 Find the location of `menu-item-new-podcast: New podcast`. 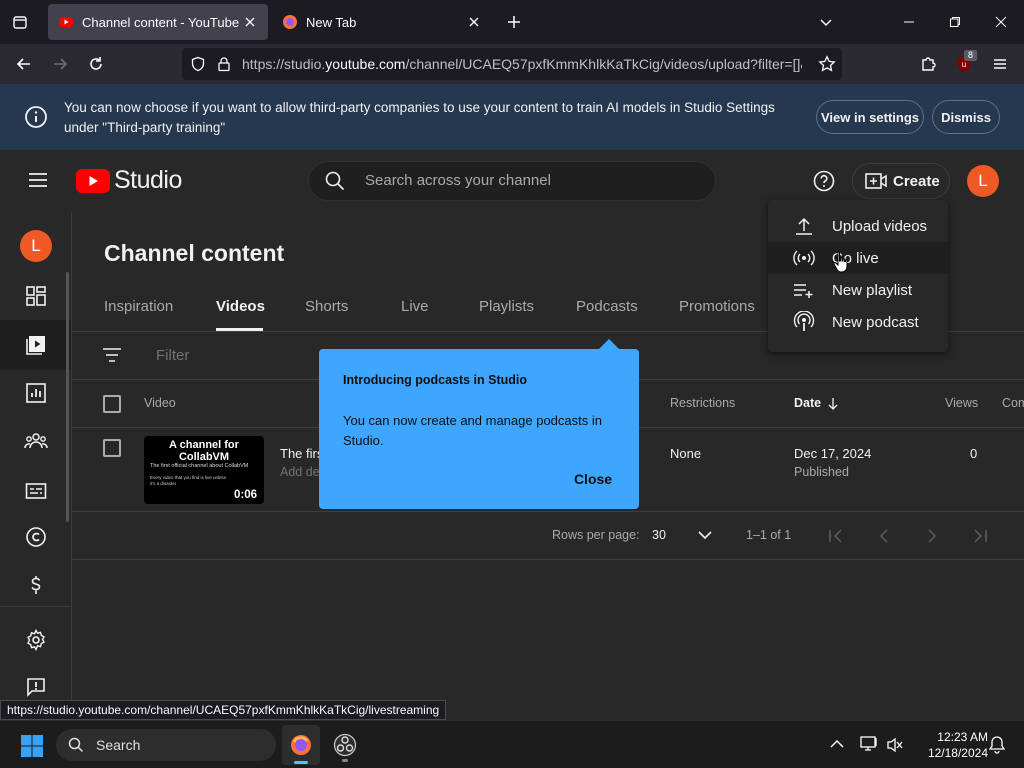

menu-item-new-podcast: New podcast is located at coordinates (858, 322).